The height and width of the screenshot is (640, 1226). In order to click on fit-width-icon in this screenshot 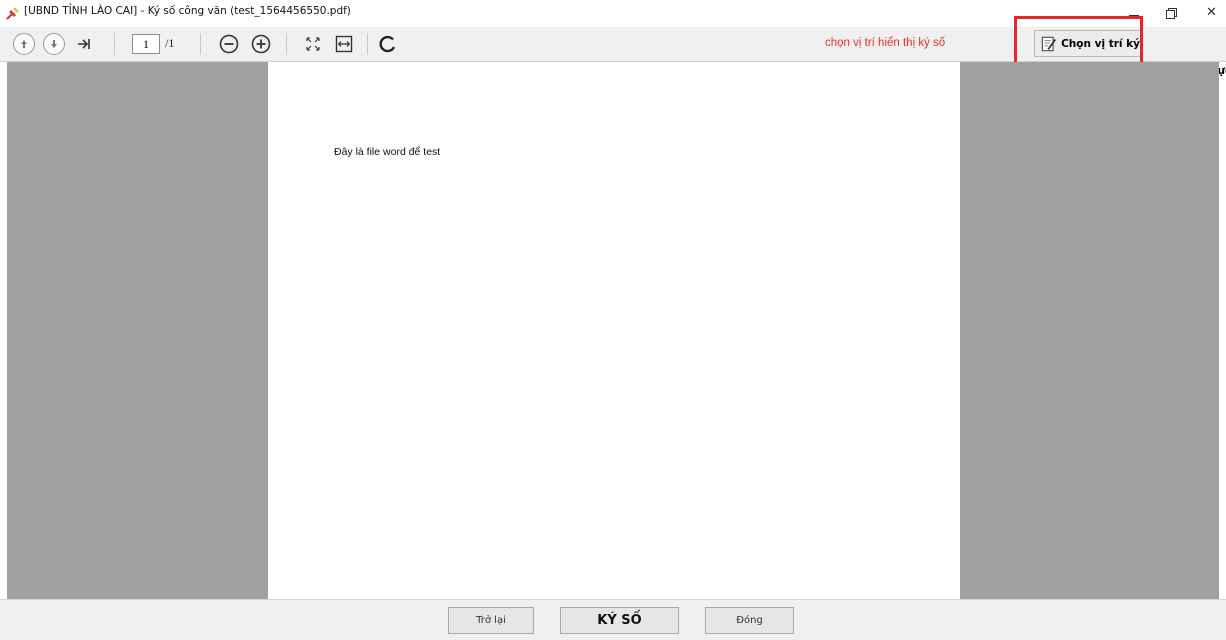, I will do `click(344, 44)`.